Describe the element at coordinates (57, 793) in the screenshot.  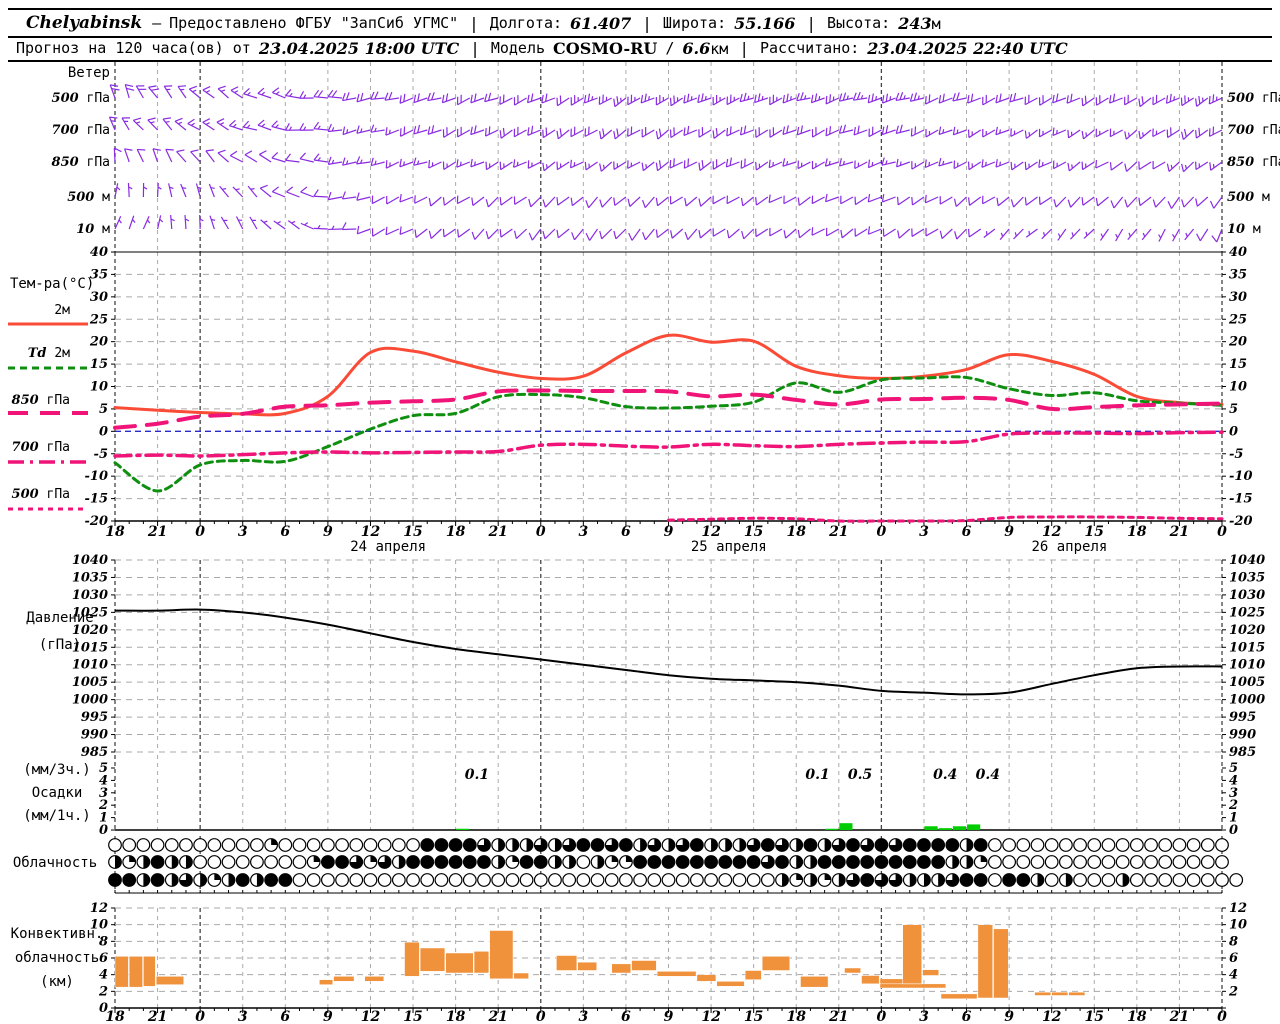
I see `precip-panel-label: Осадки` at that location.